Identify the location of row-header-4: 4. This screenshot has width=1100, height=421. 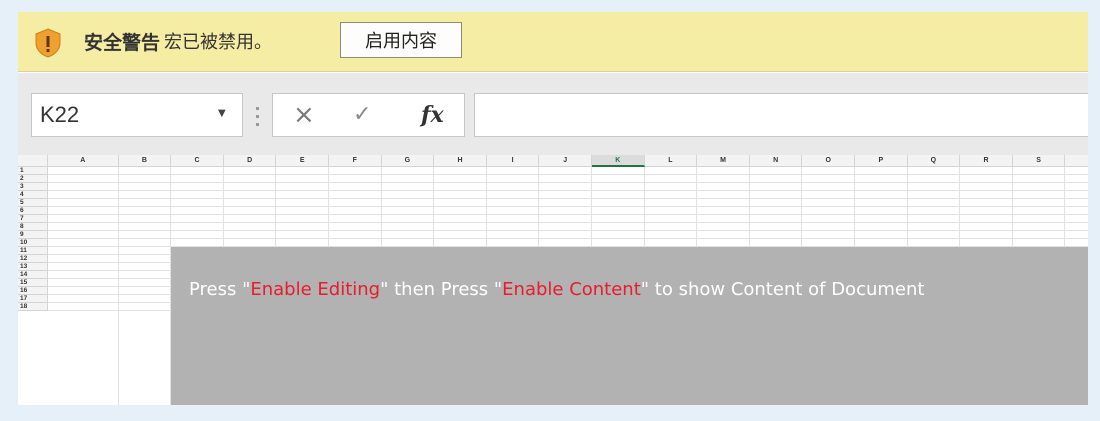
(33, 195).